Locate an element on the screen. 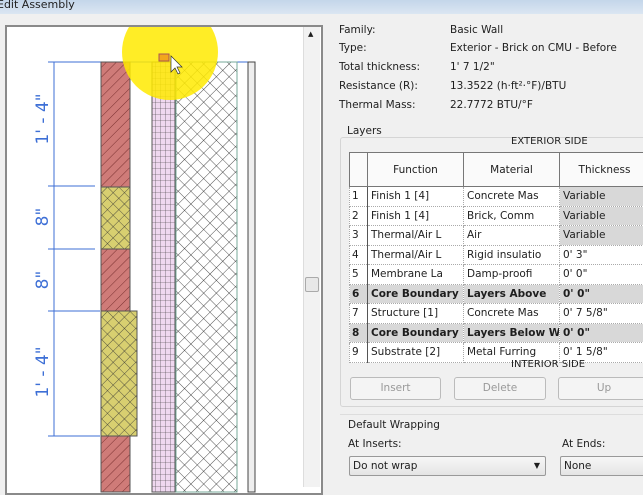 Image resolution: width=643 pixels, height=495 pixels. cell-function: Substrate [2] is located at coordinates (416, 353).